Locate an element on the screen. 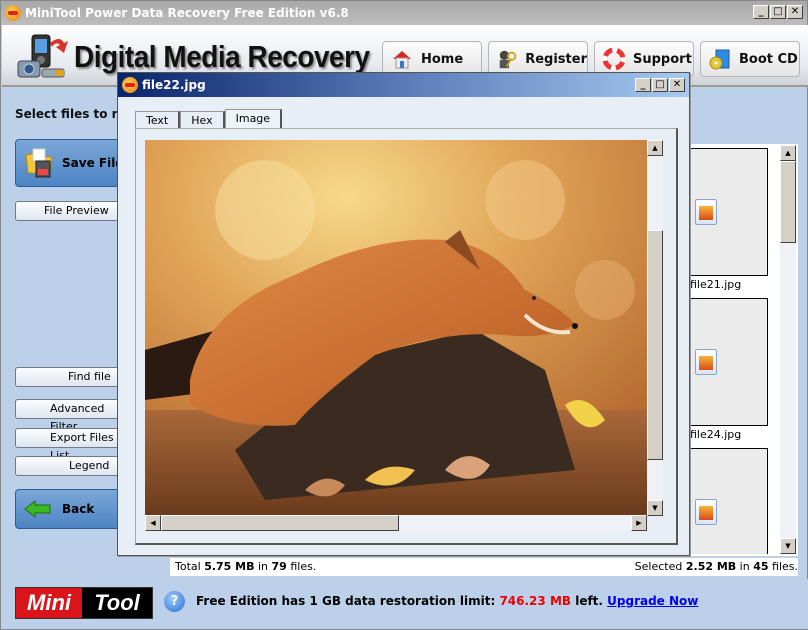  image-horizontal-scrollbar: ◀ ▶ is located at coordinates (396, 523).